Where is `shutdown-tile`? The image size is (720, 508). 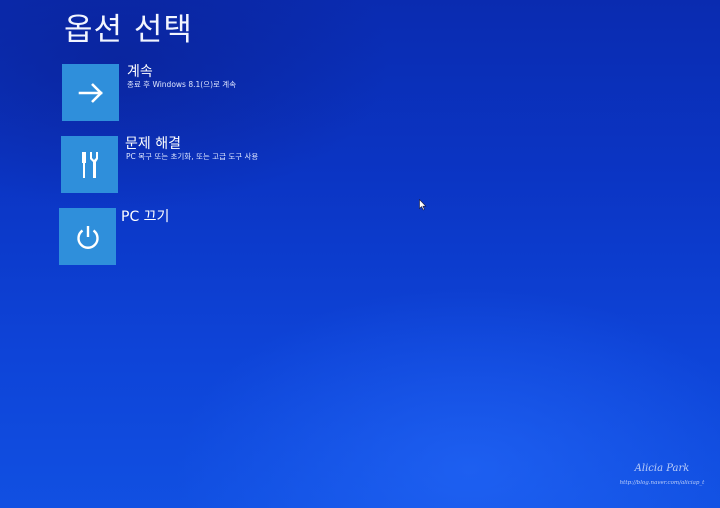 shutdown-tile is located at coordinates (87, 236).